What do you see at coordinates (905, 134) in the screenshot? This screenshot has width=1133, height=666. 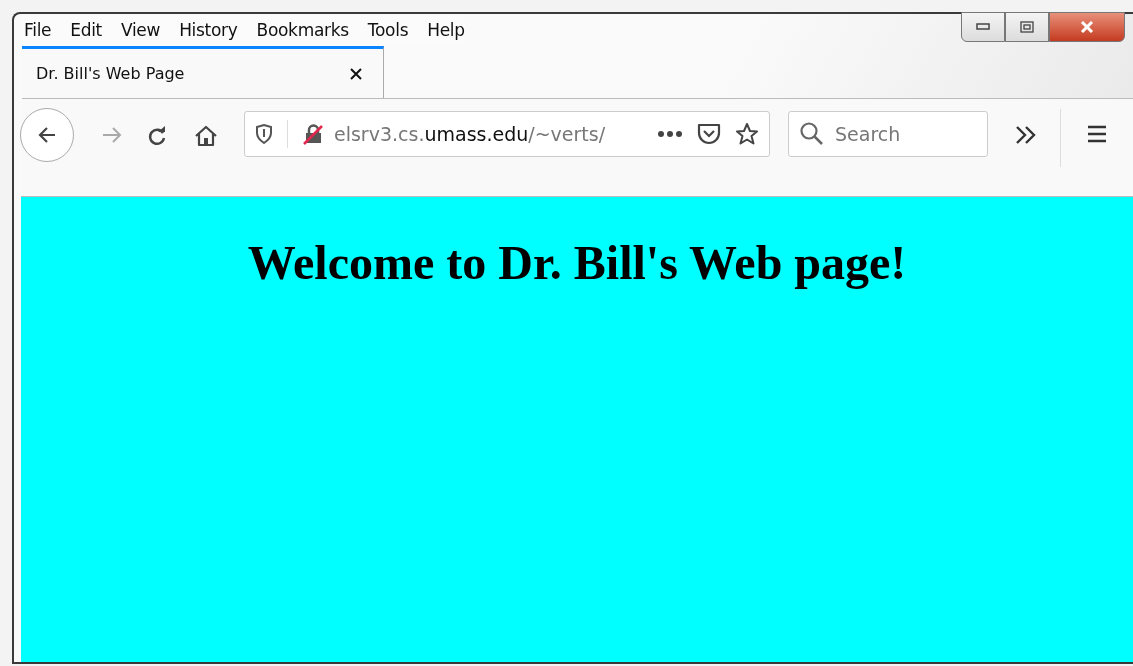 I see `search-input: Search` at bounding box center [905, 134].